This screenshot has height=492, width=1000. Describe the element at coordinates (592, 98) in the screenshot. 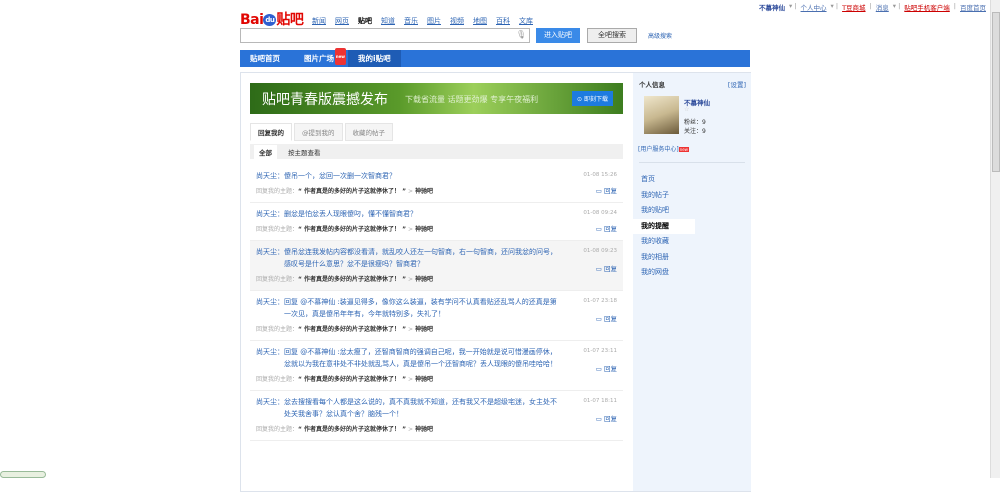

I see `download-button: ⊙ 即刻下载` at that location.